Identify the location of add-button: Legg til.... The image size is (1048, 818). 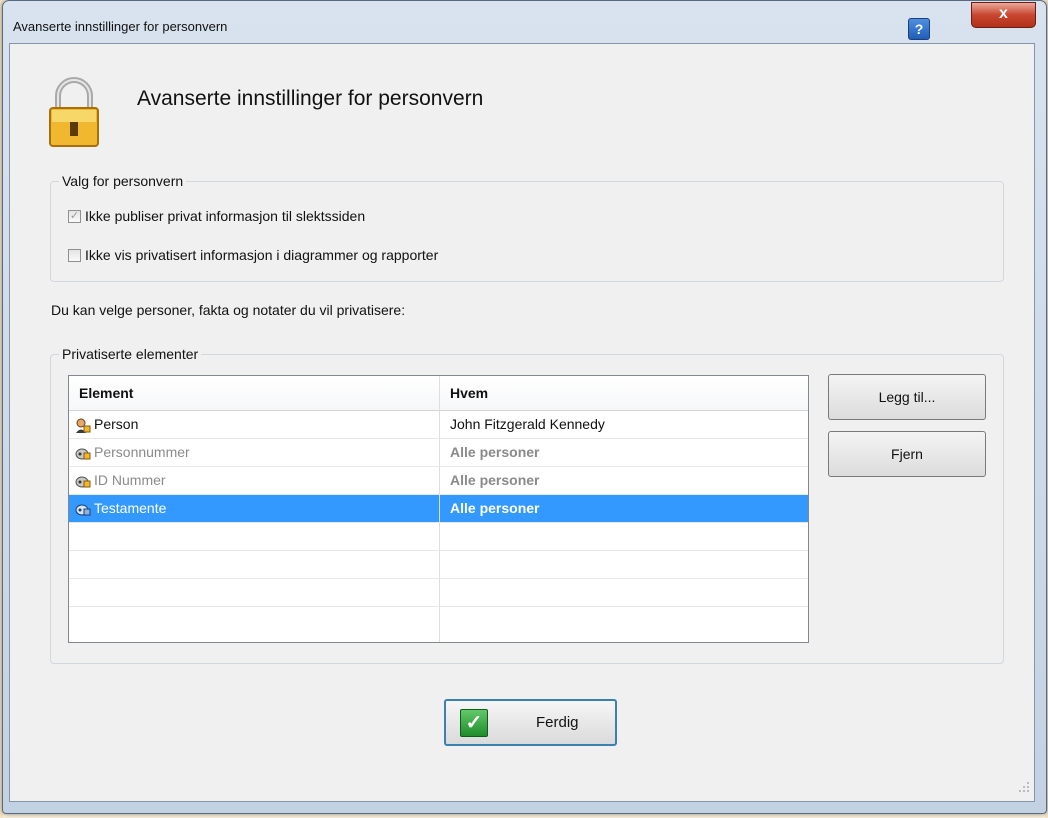
(907, 397).